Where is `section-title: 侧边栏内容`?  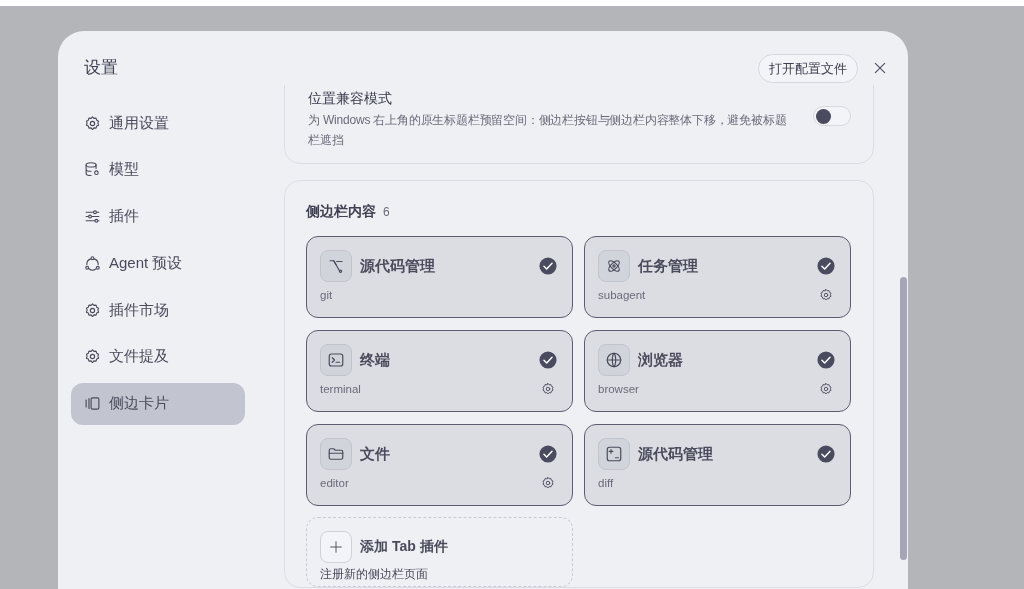 section-title: 侧边栏内容 is located at coordinates (341, 212).